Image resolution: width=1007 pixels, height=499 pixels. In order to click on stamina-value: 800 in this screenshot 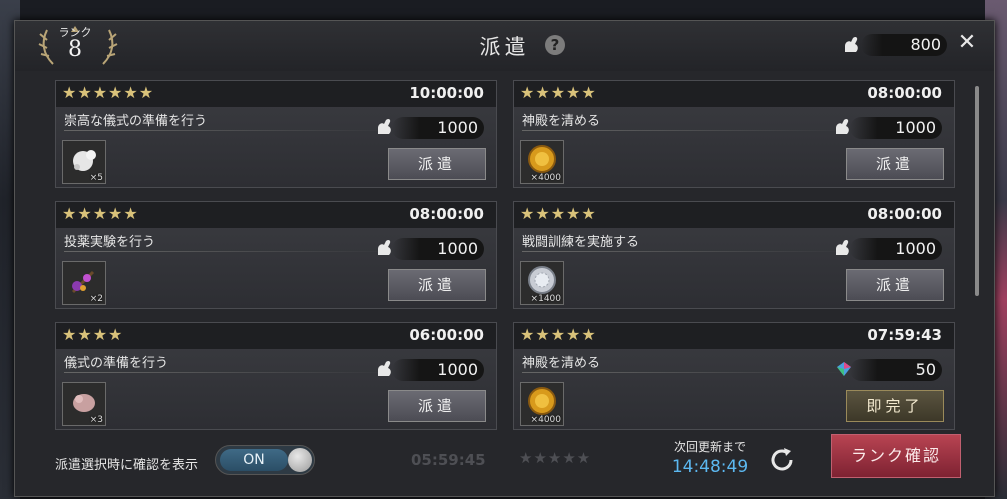, I will do `click(925, 44)`.